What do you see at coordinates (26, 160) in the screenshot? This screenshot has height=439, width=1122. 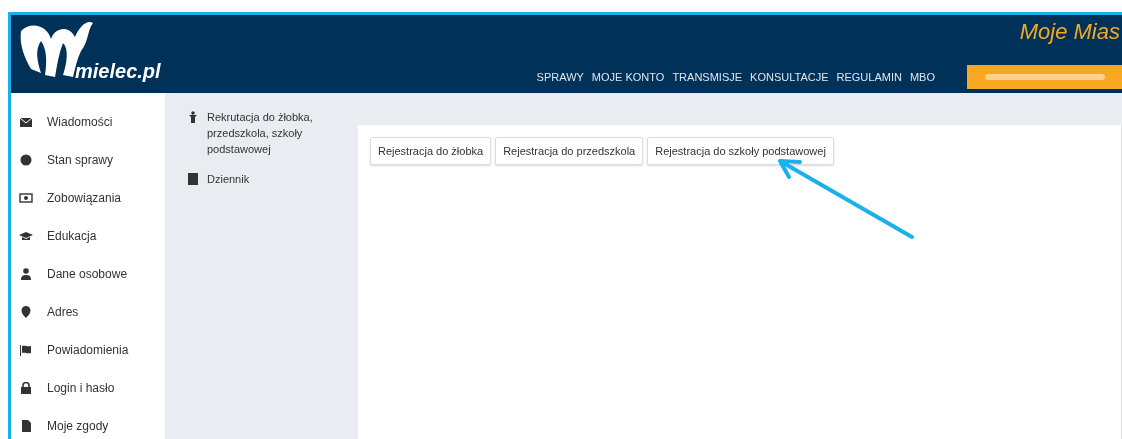 I see `info-icon` at bounding box center [26, 160].